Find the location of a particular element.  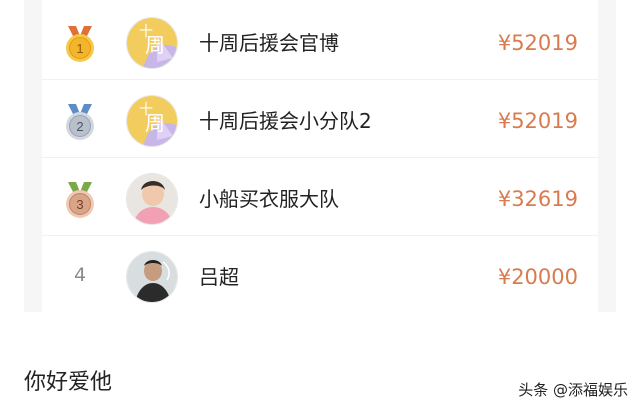

rank-number: 4 is located at coordinates (80, 275).